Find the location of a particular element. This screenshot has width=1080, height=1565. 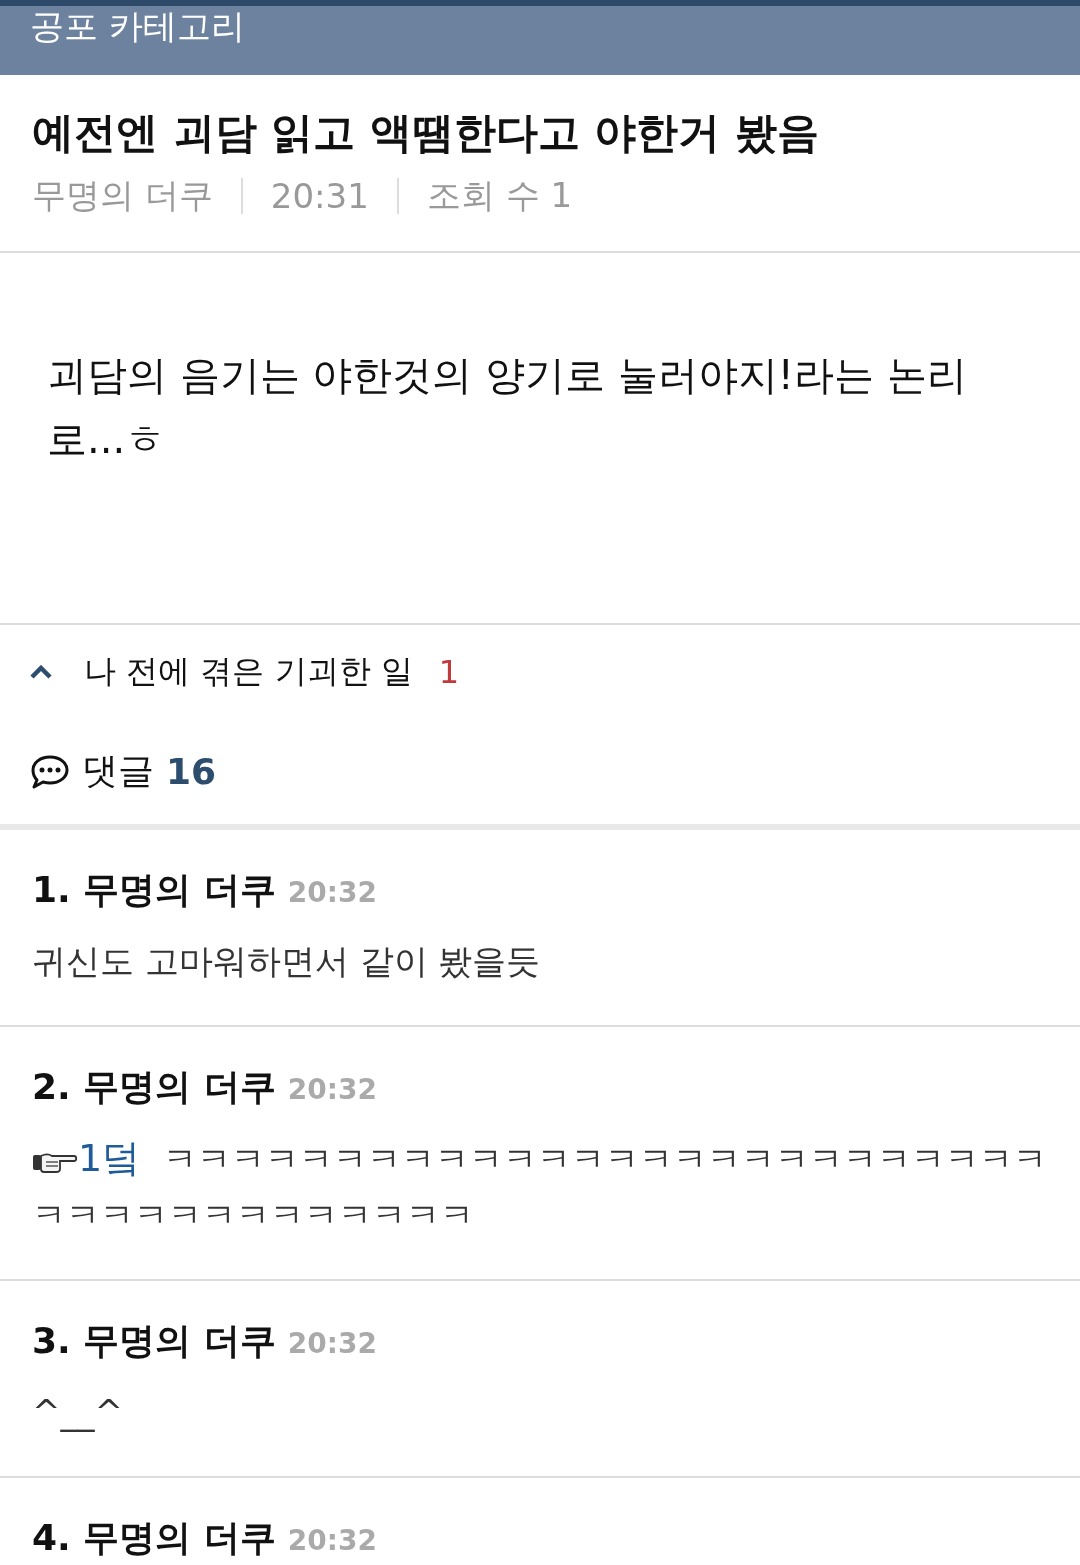

comment-text: ^__^ is located at coordinates (78, 1412).